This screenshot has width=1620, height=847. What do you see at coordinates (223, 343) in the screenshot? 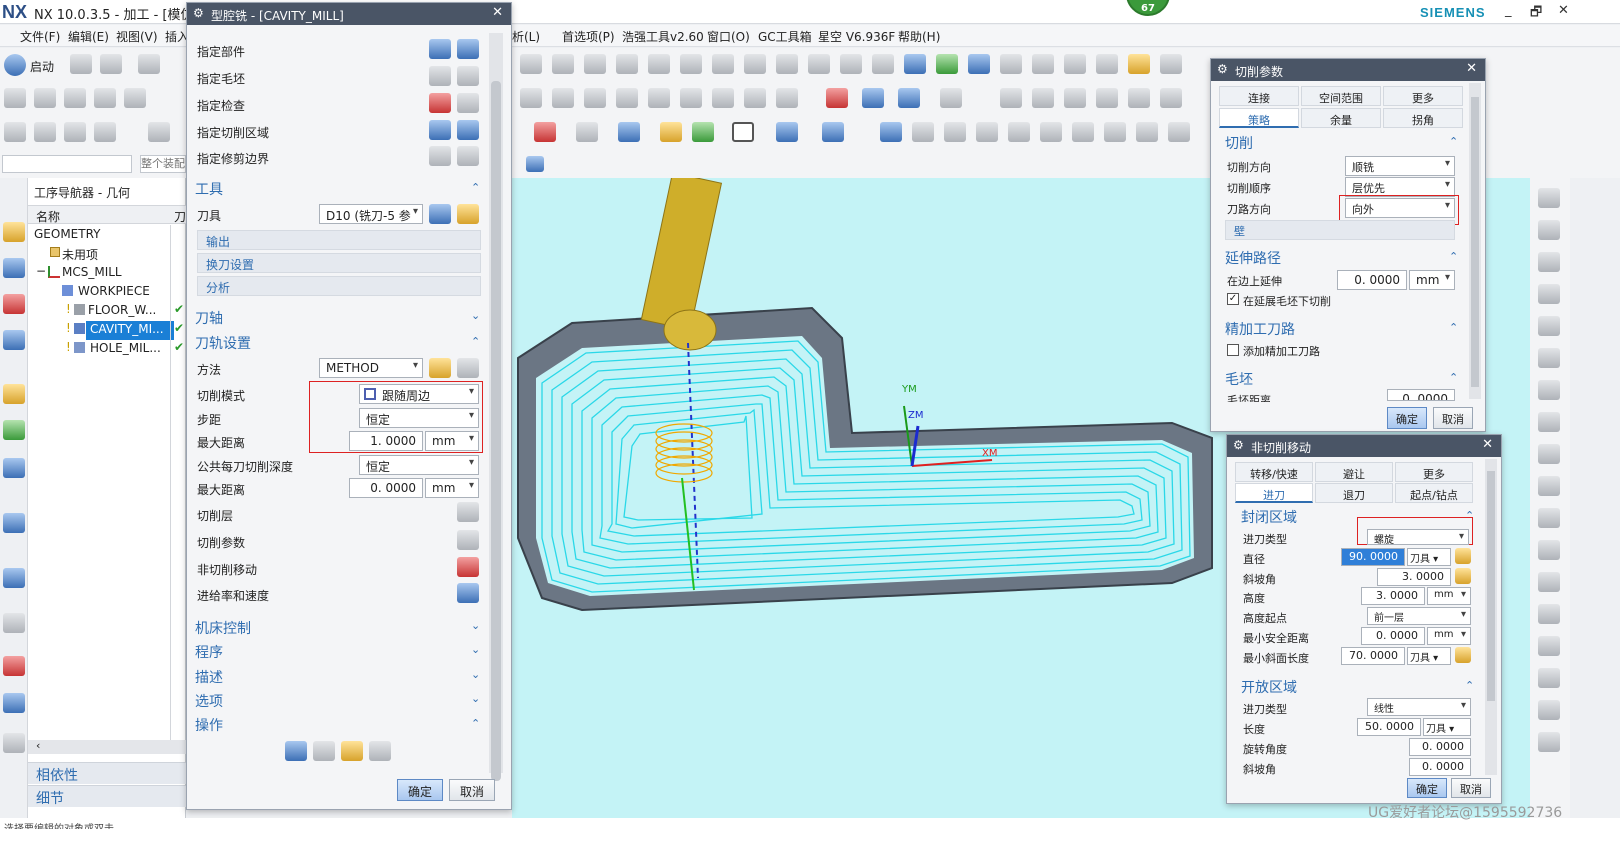
I see `path-settings-header: 刀轨设置` at bounding box center [223, 343].